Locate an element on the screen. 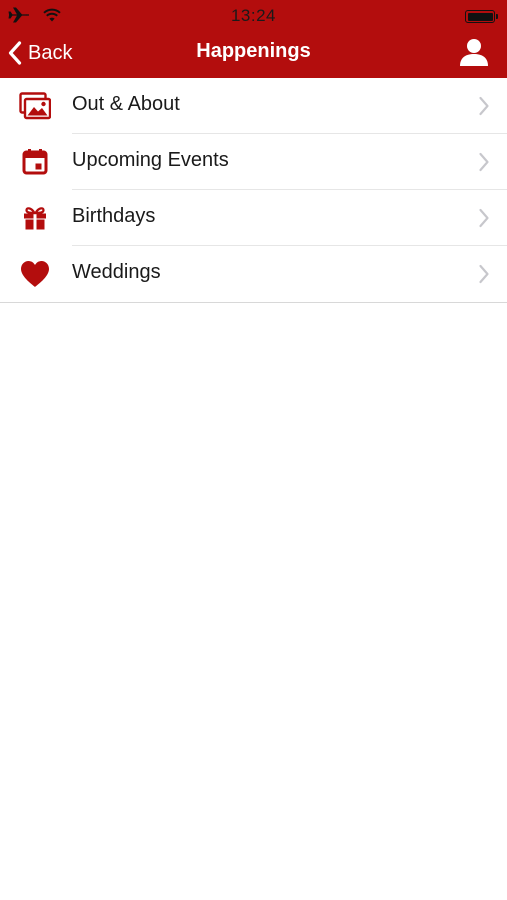 This screenshot has height=900, width=507. status-bar: 13:24 is located at coordinates (253, 17).